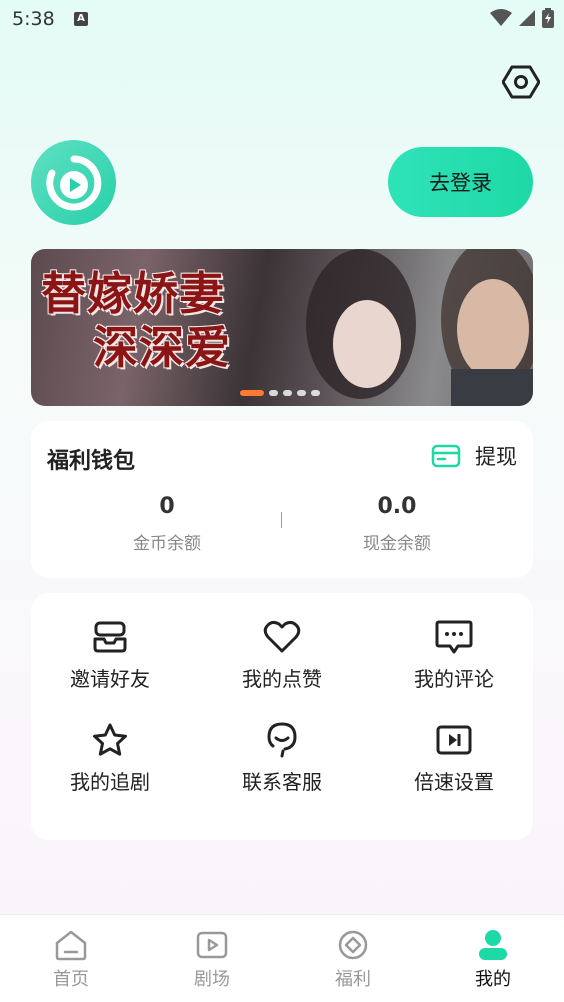  I want to click on coins-stat: 0 金币余额, so click(167, 524).